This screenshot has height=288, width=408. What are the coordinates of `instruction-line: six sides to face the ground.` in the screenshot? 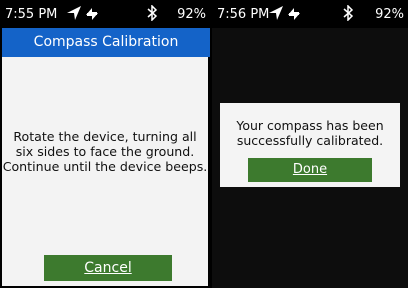 It's located at (105, 151).